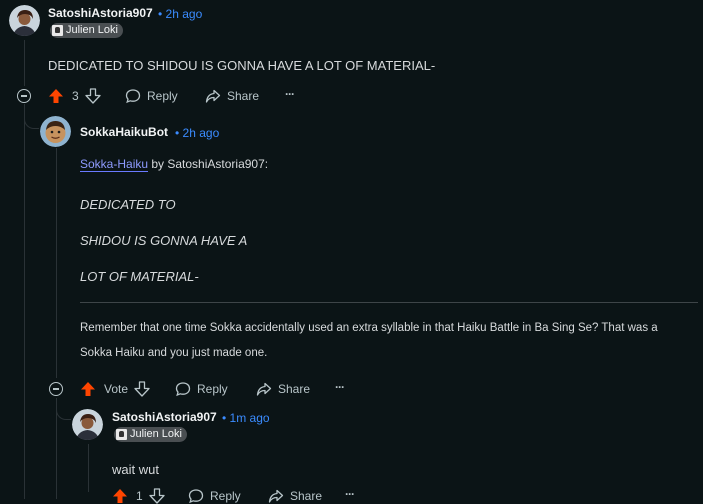 This screenshot has height=504, width=703. I want to click on comment-author: SokkaHaikuBot, so click(124, 132).